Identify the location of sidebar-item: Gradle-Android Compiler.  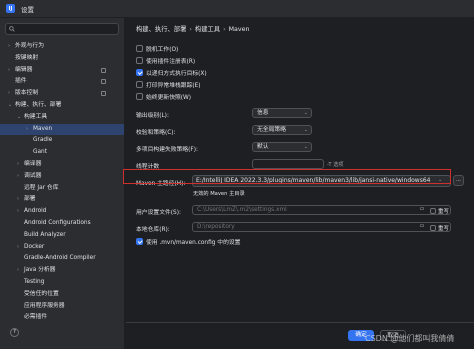
(62, 259).